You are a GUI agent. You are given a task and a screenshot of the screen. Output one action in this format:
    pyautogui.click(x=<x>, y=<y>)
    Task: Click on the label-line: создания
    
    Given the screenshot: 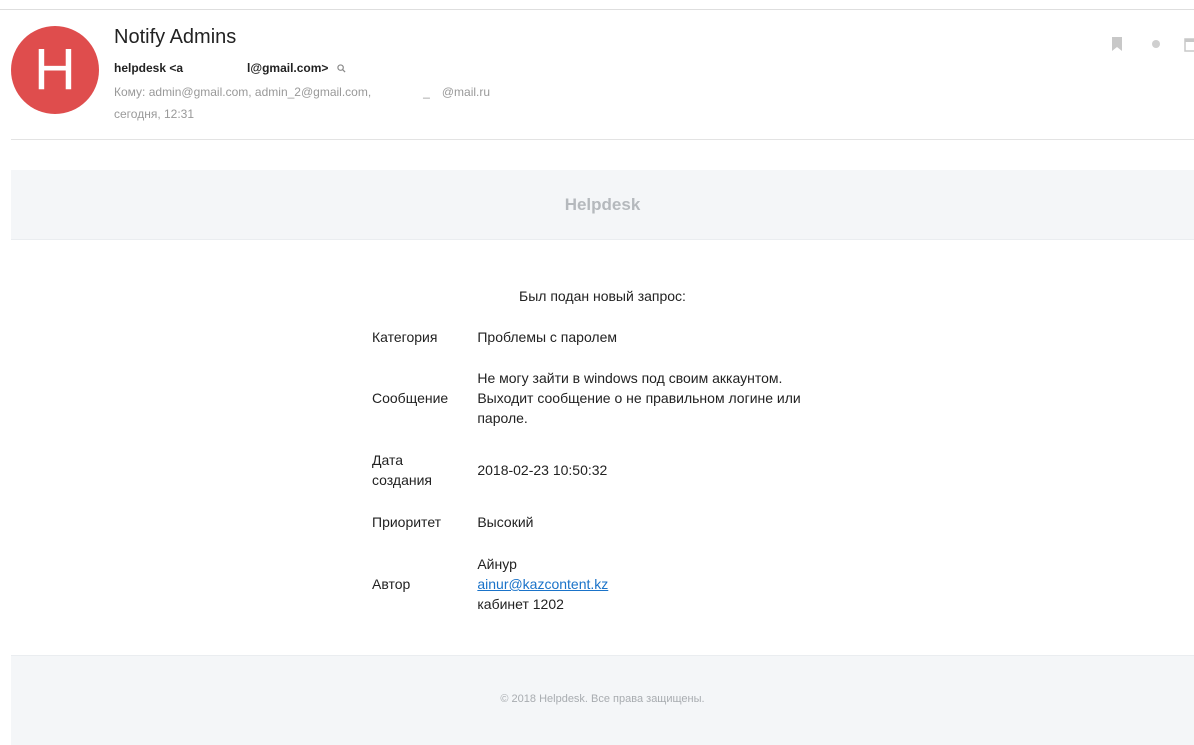 What is the action you would take?
    pyautogui.click(x=402, y=480)
    